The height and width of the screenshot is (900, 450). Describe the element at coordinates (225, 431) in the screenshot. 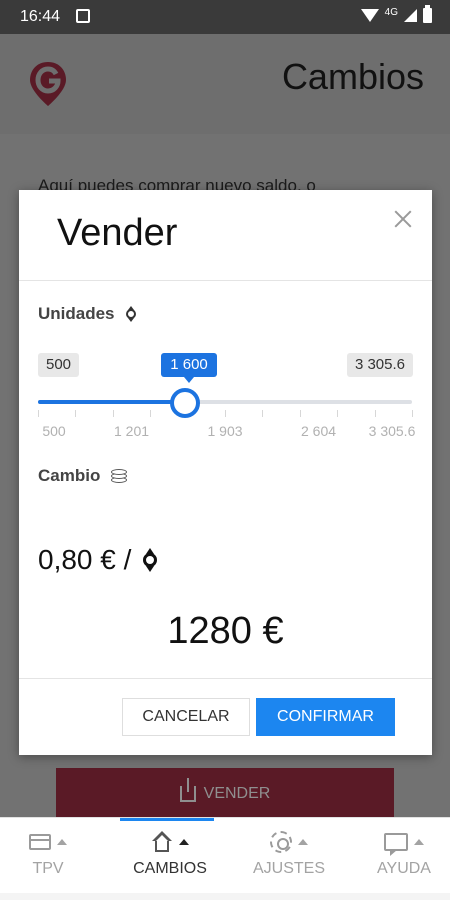

I see `slider-scale-label: 1 903` at that location.